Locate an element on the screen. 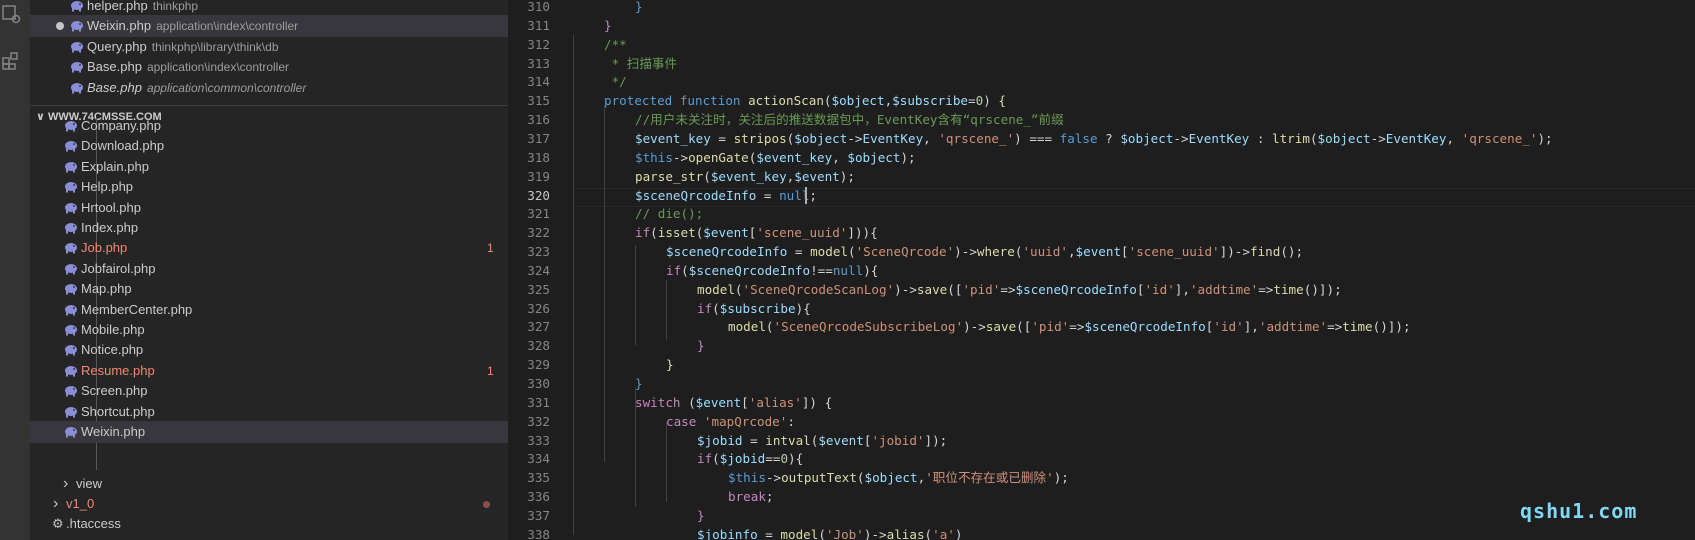  code-line: $sceneQrcodeInfo = null; is located at coordinates (726, 195).